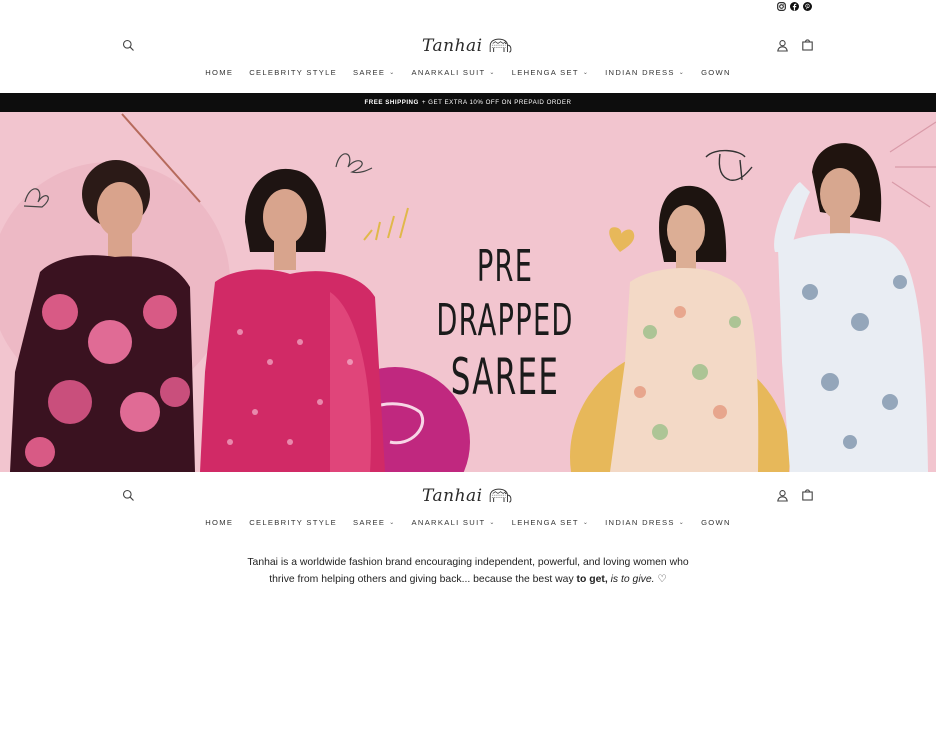 The width and height of the screenshot is (936, 750). I want to click on headline-line-2: SAREE, so click(505, 377).